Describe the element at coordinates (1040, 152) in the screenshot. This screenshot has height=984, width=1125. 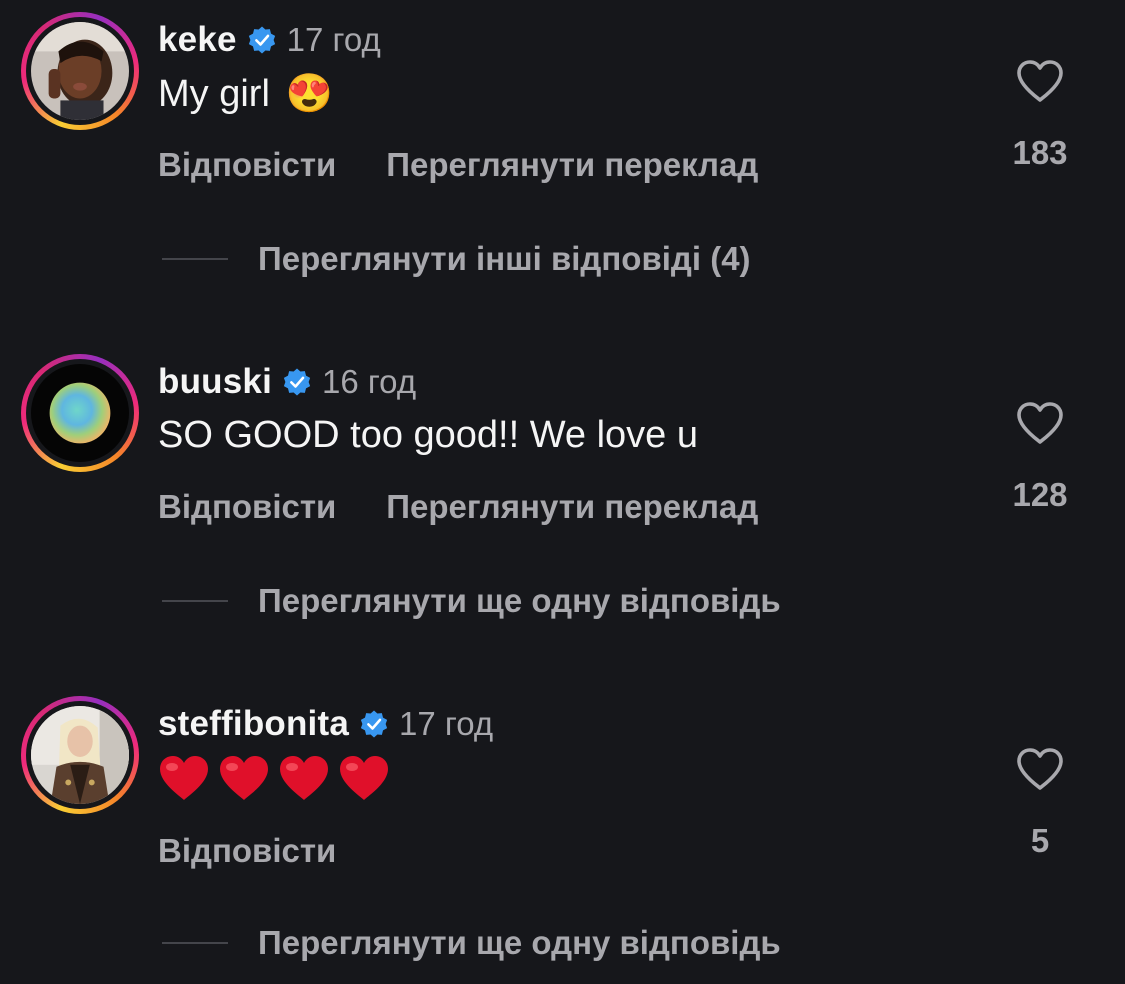
I see `like-count: 183` at that location.